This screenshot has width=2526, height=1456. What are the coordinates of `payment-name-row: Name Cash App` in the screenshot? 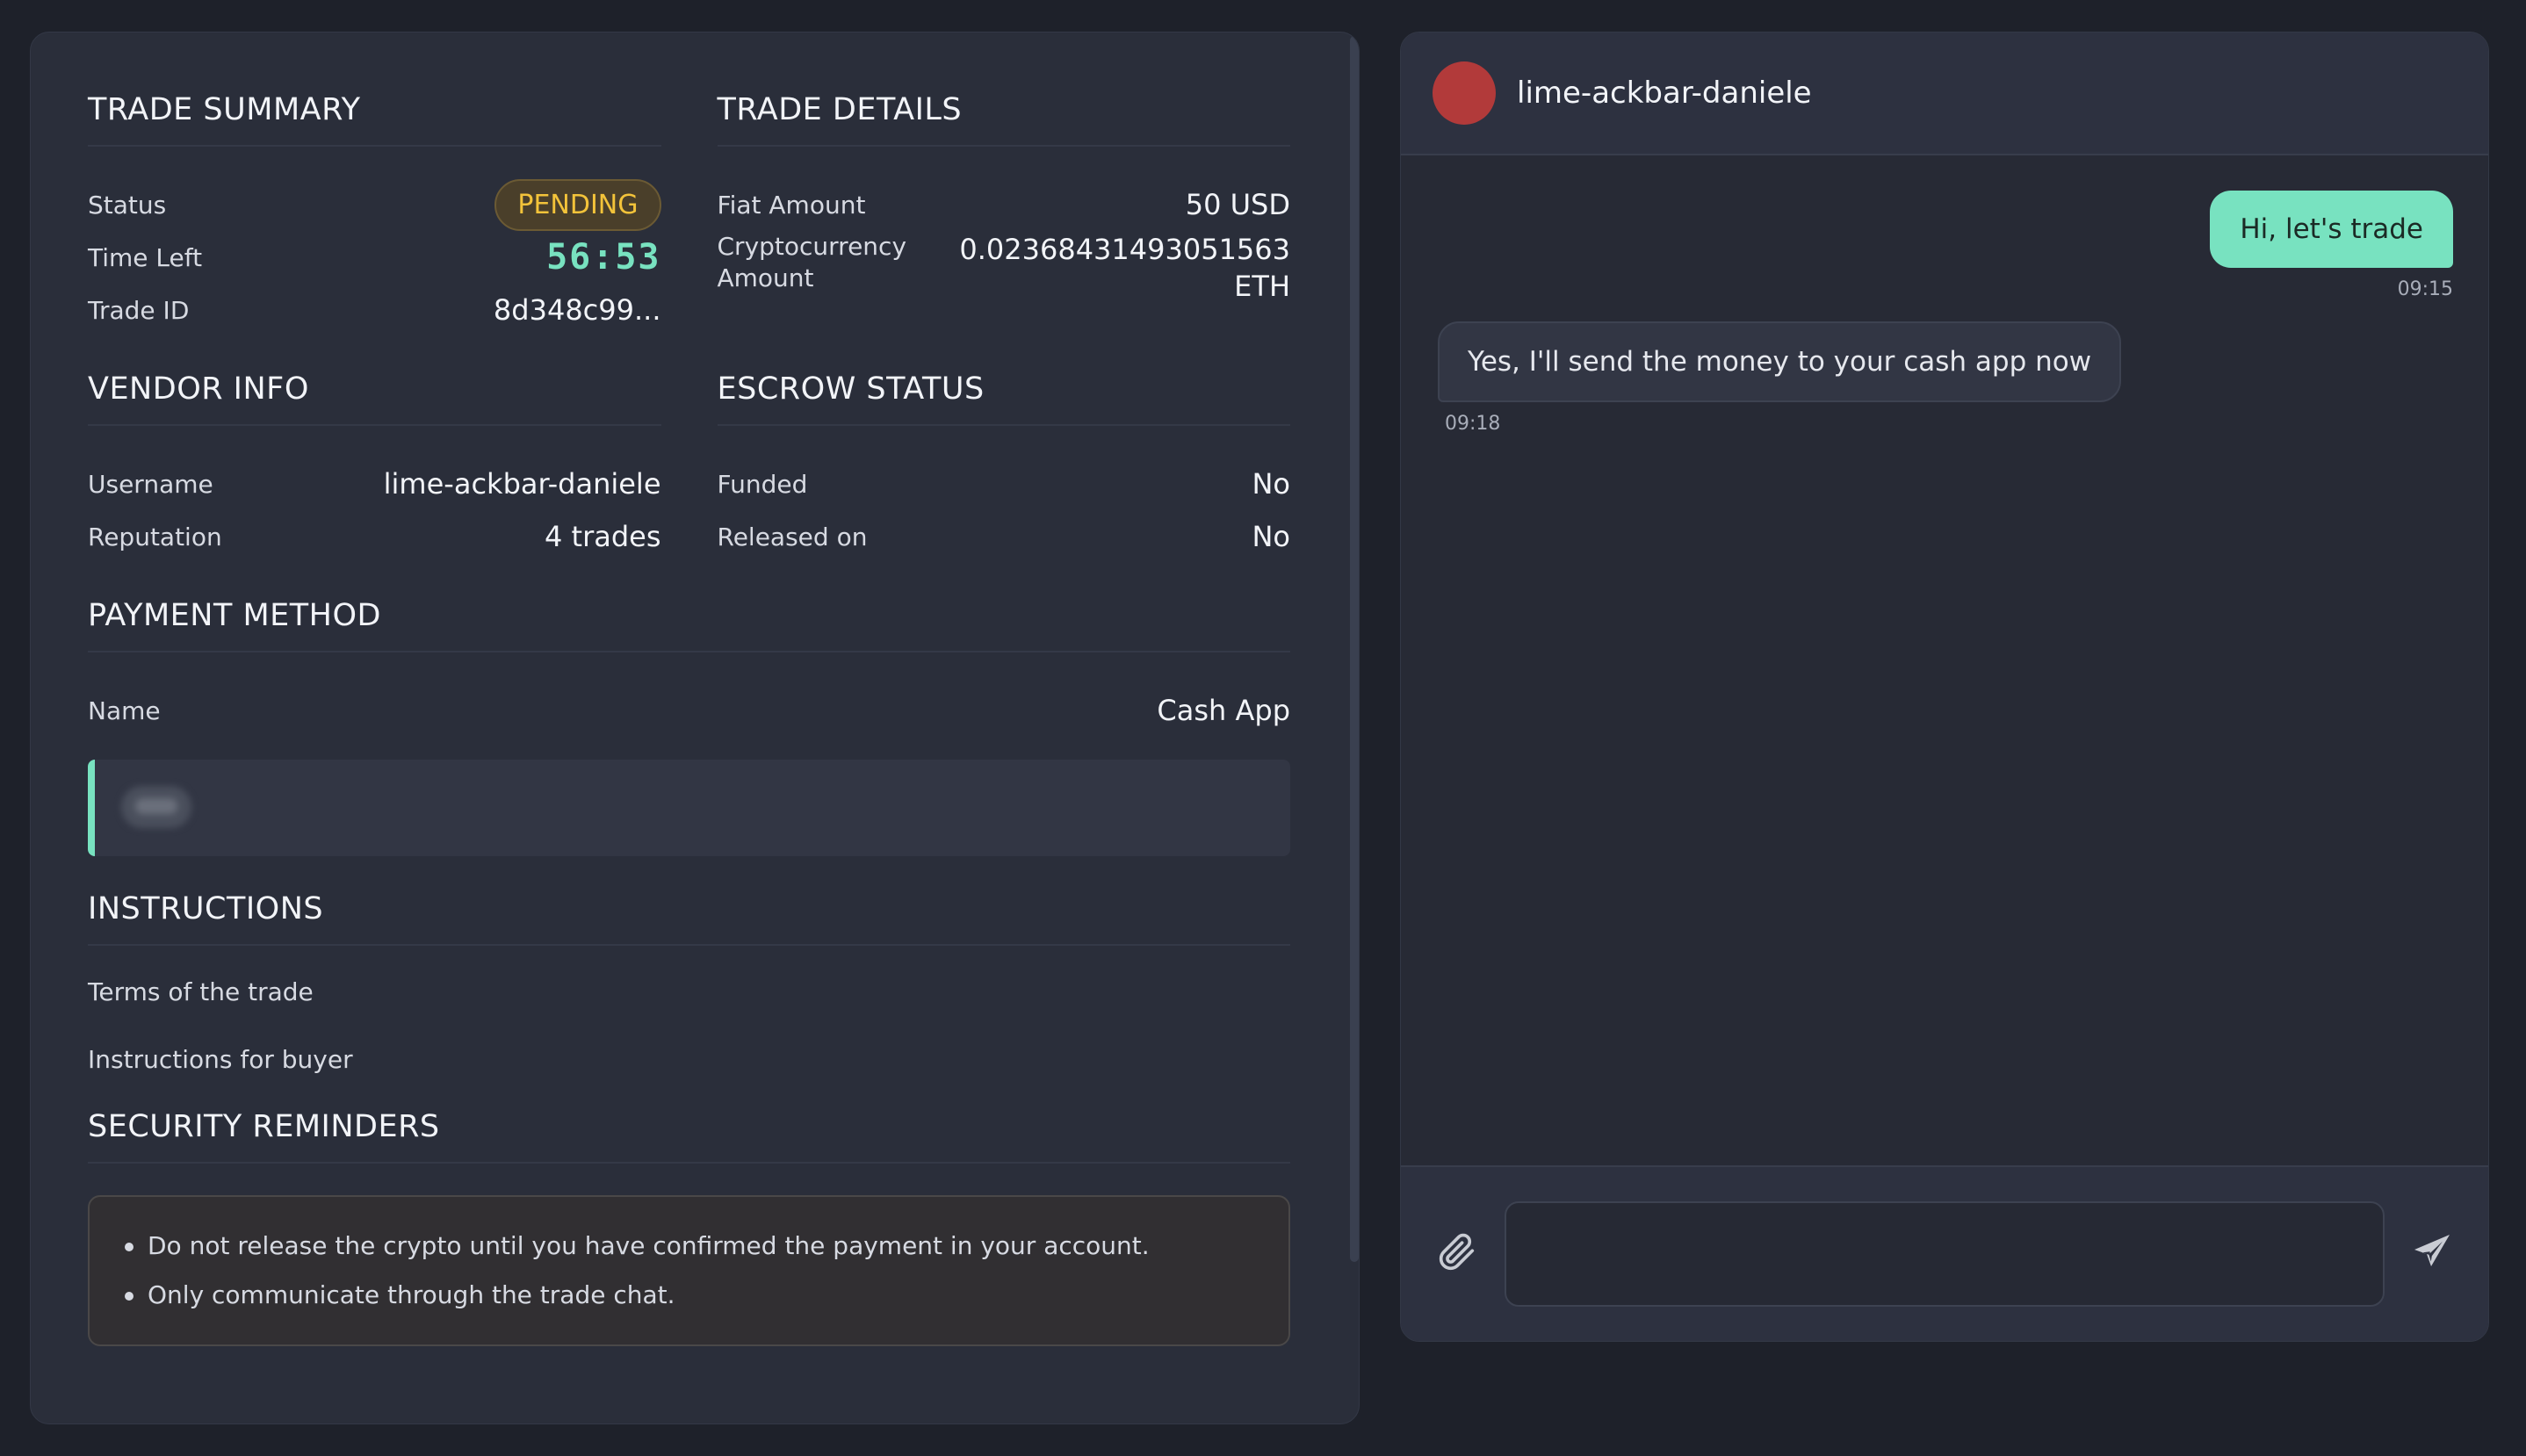 It's located at (689, 710).